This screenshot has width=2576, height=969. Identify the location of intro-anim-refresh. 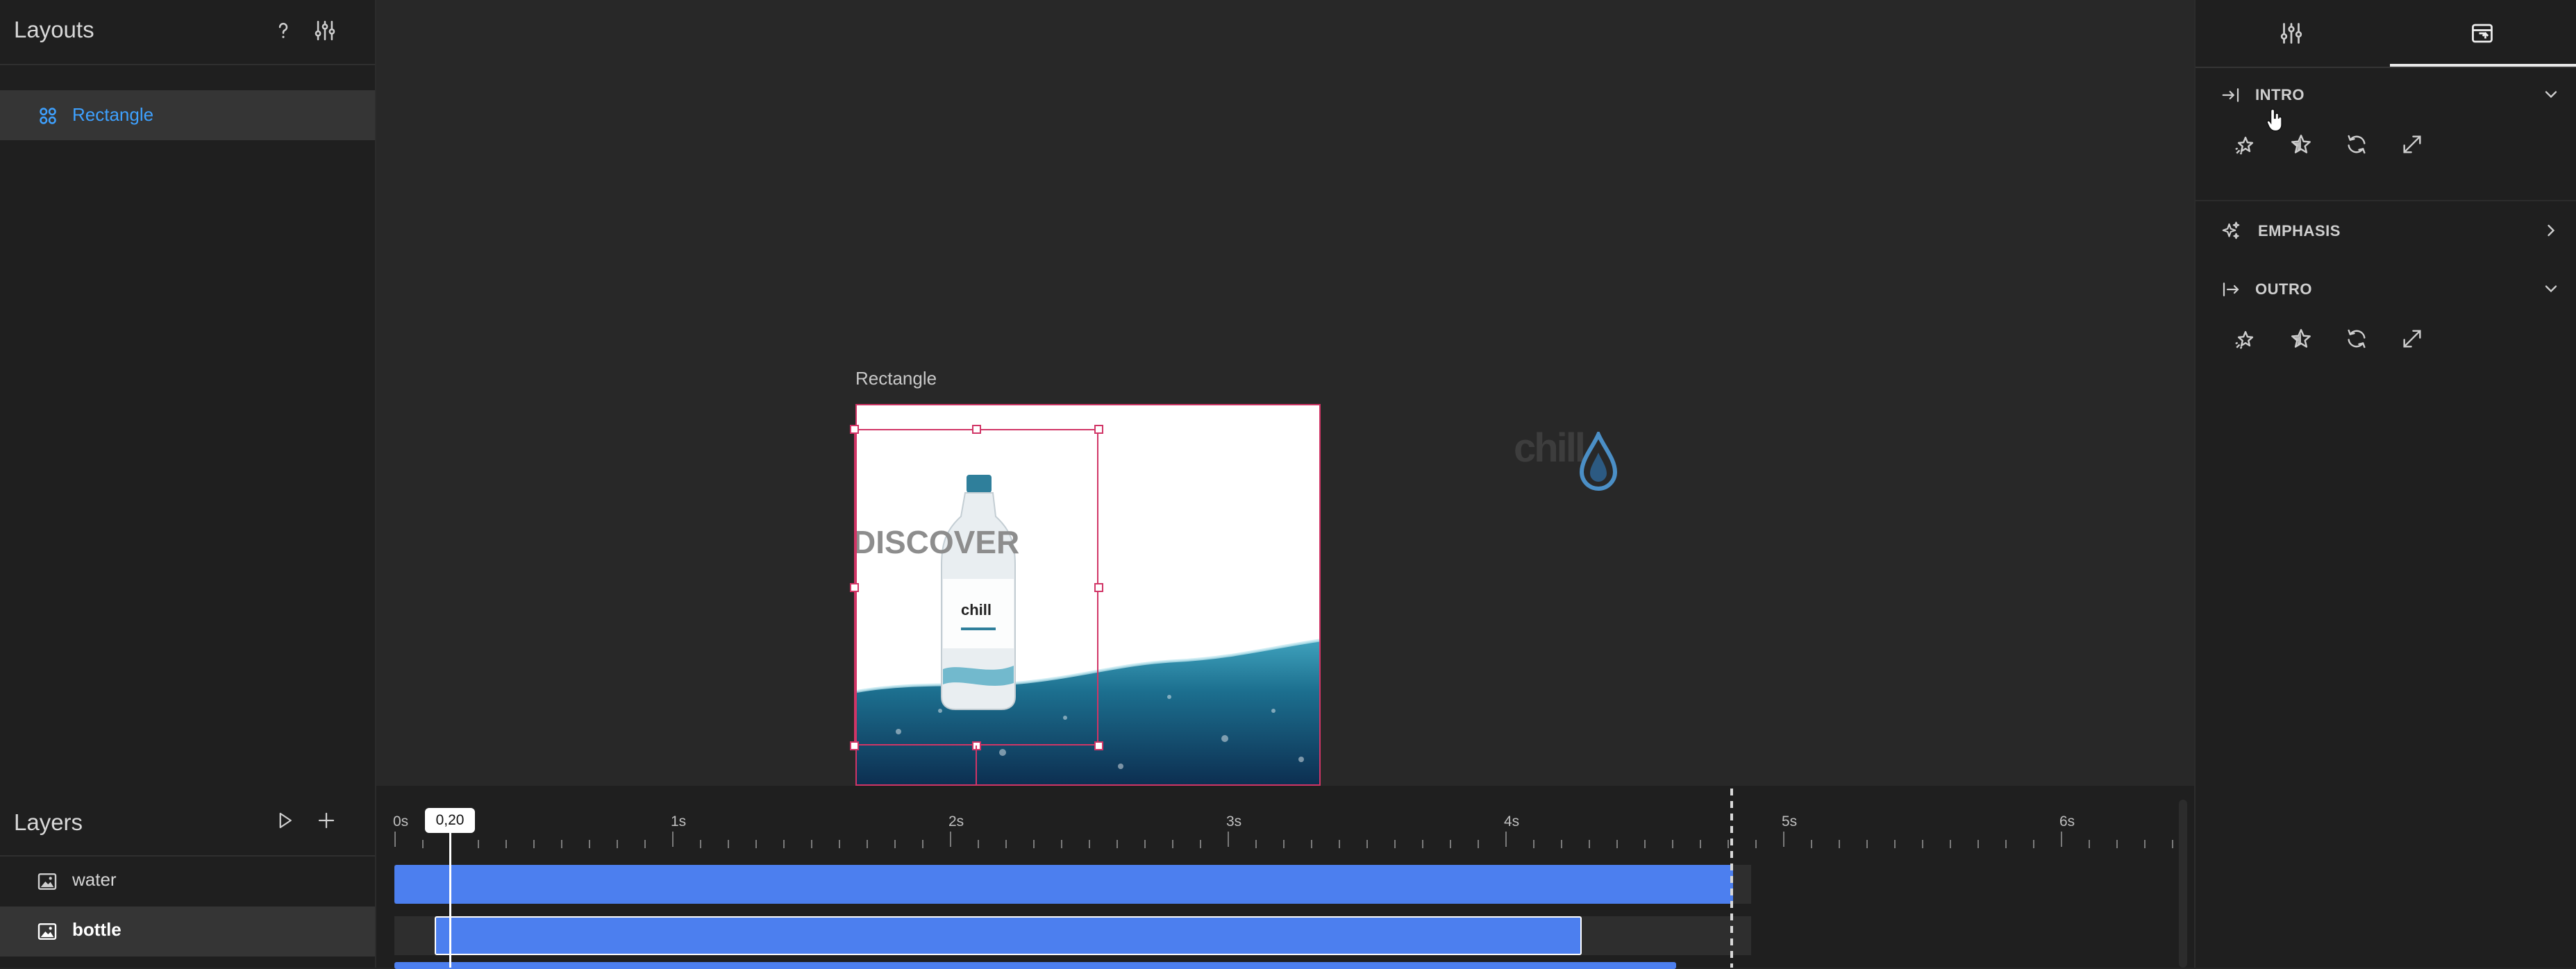
(2357, 144).